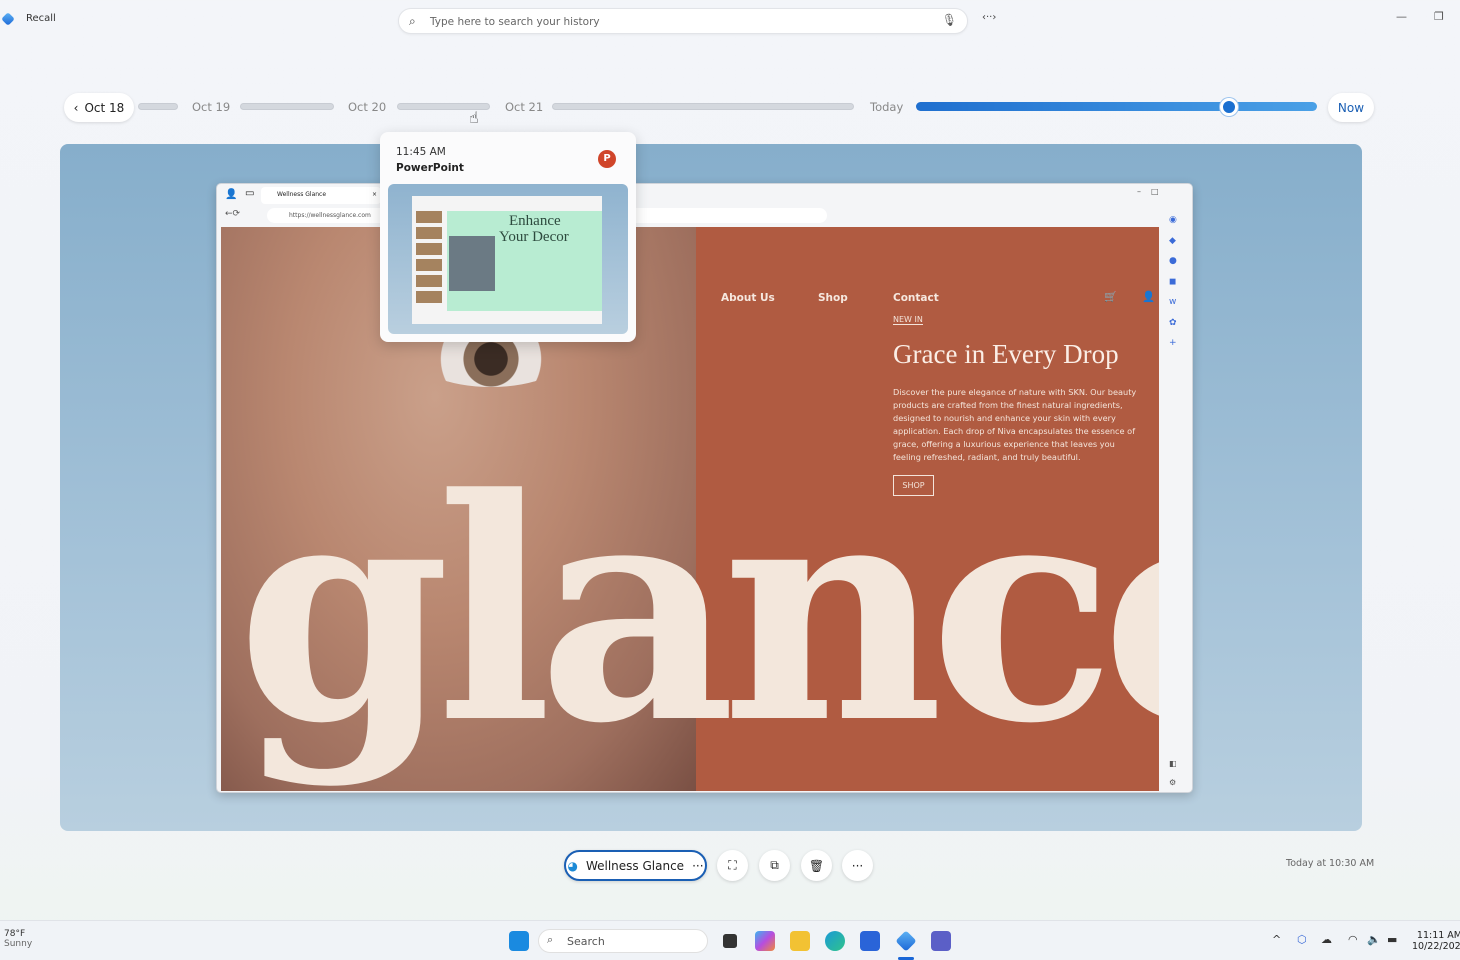 This screenshot has width=1460, height=960. I want to click on account-icon: 👤, so click(1148, 296).